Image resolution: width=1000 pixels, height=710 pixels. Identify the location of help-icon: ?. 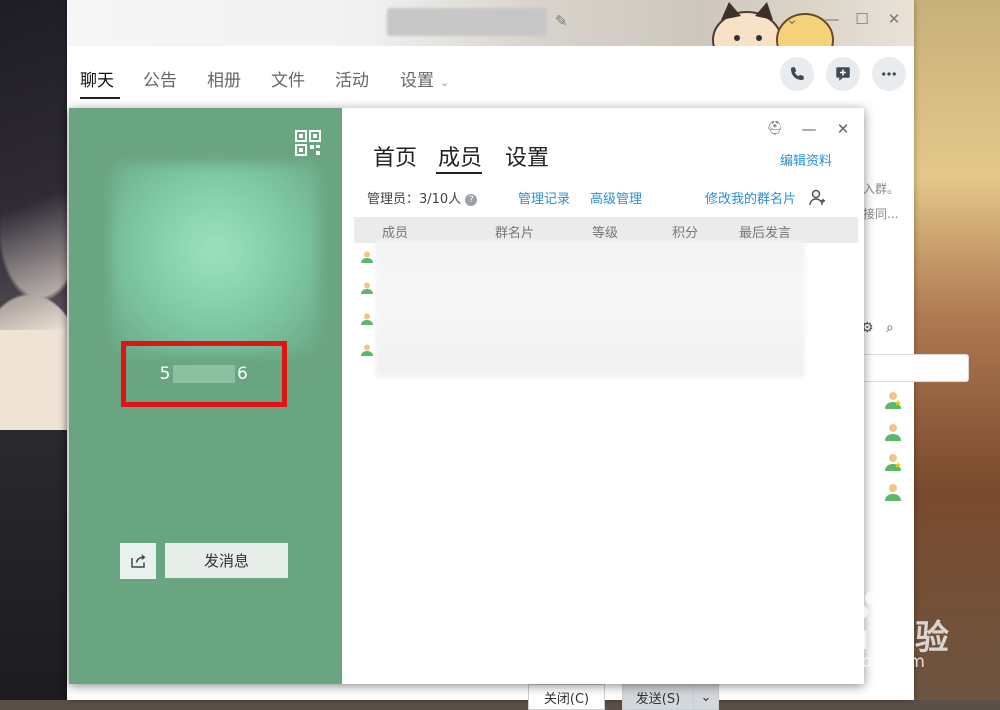
(471, 199).